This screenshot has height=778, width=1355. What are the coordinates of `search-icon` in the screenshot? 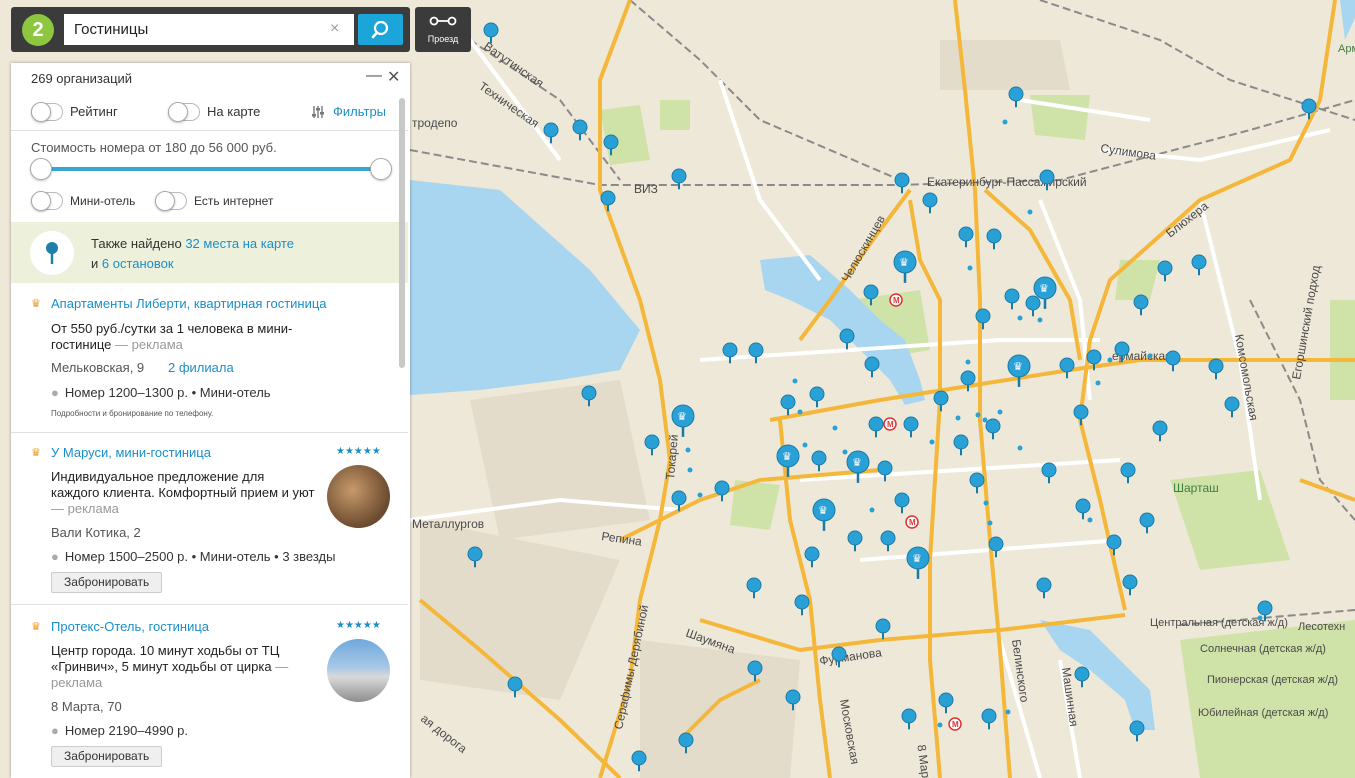 It's located at (380, 29).